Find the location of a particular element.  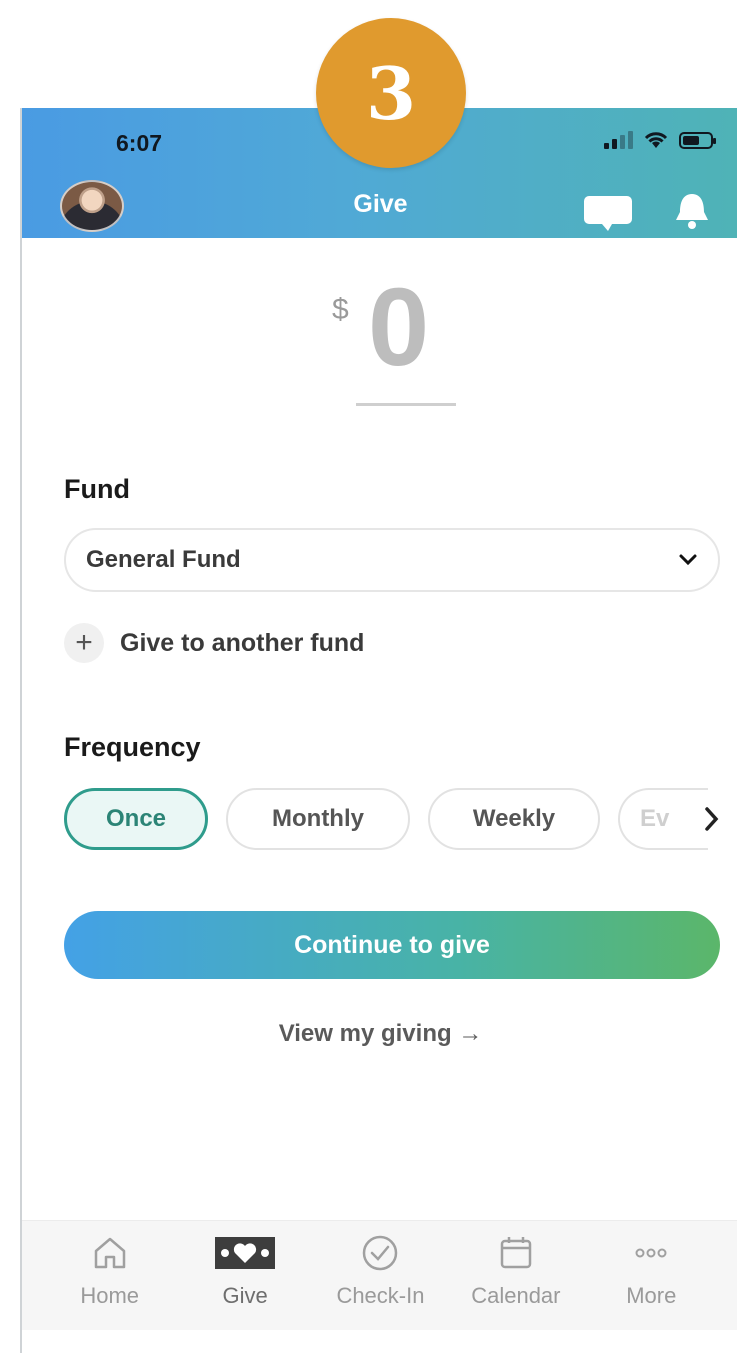

calendar-icon is located at coordinates (516, 1253).